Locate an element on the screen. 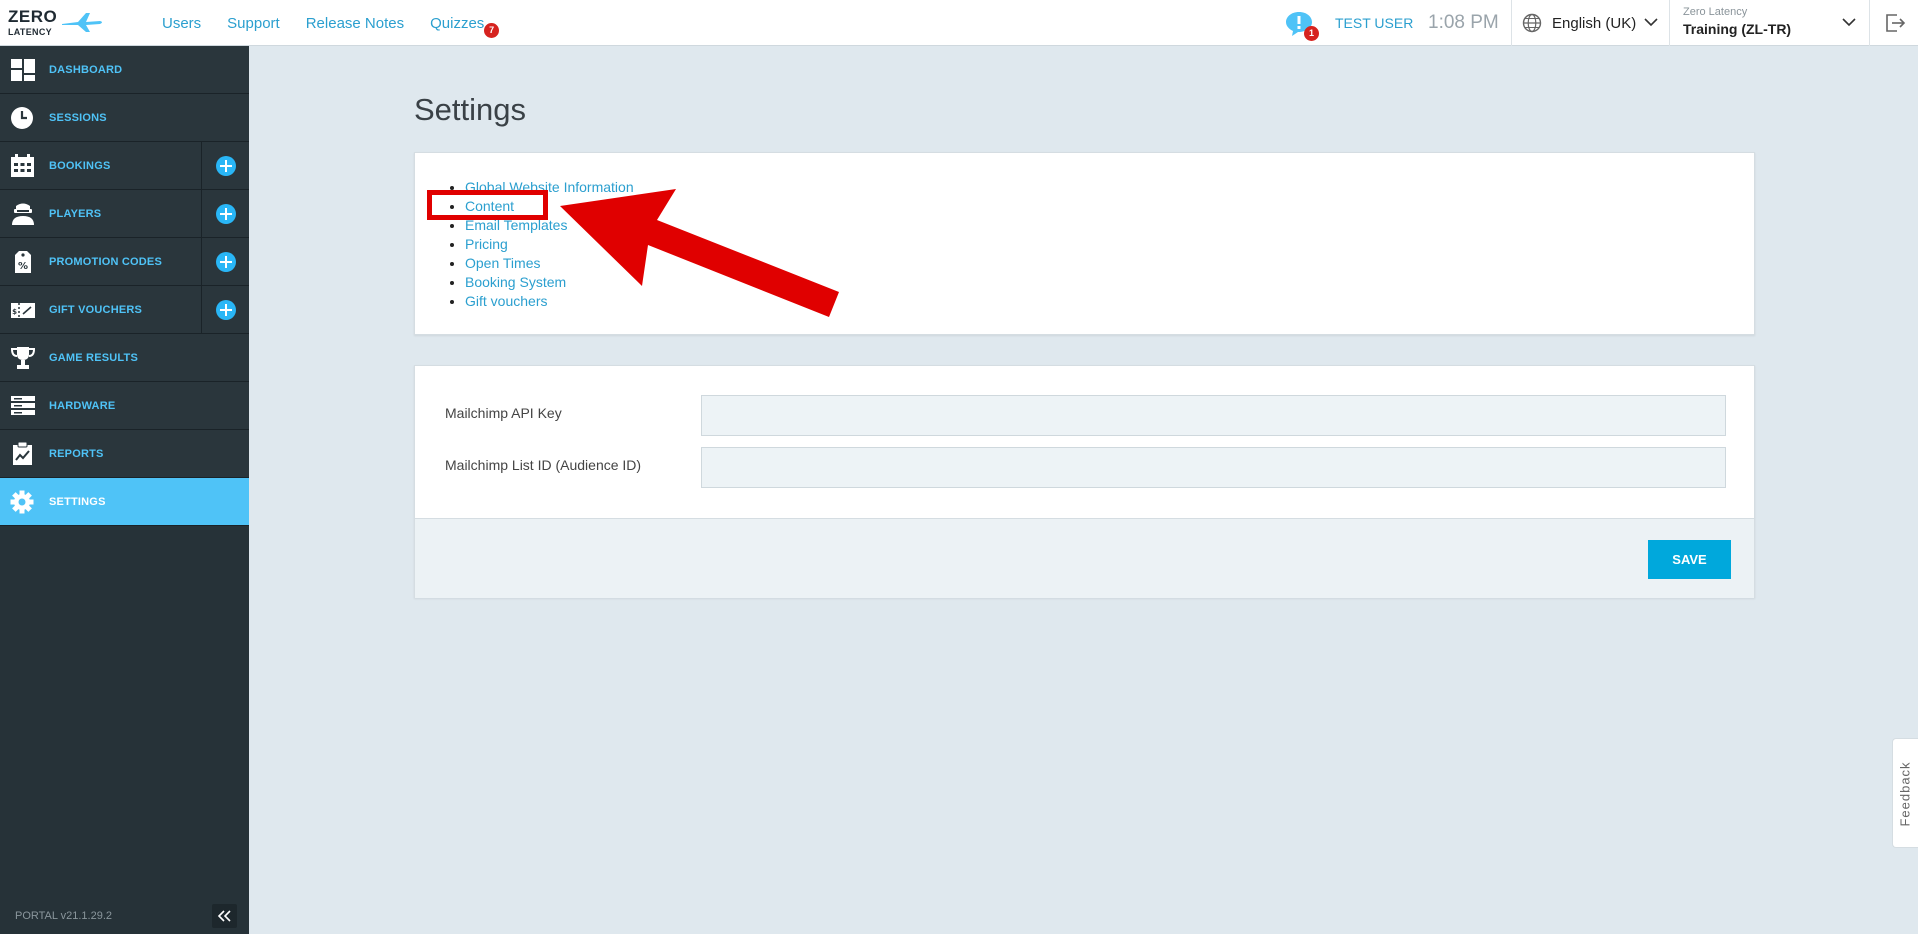 The height and width of the screenshot is (934, 1918). mailchimp-list-id-label: Mailchimp List ID (Audience ID) is located at coordinates (543, 465).